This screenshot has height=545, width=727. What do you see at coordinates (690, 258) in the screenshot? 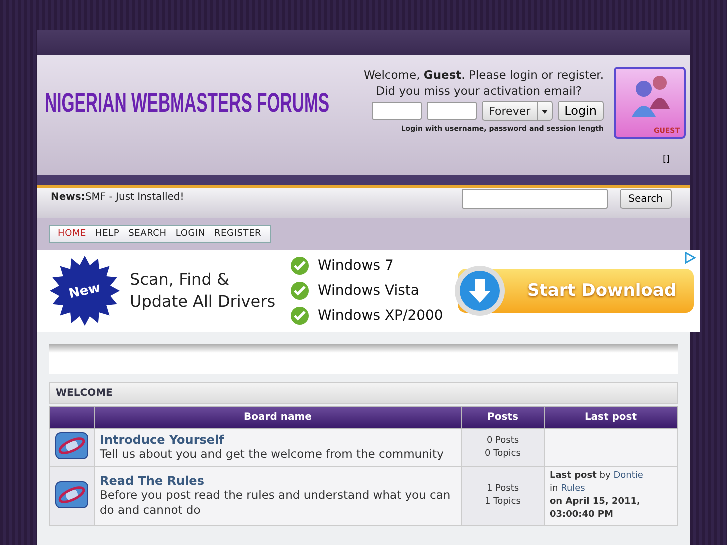
I see `ad-choices-icon` at bounding box center [690, 258].